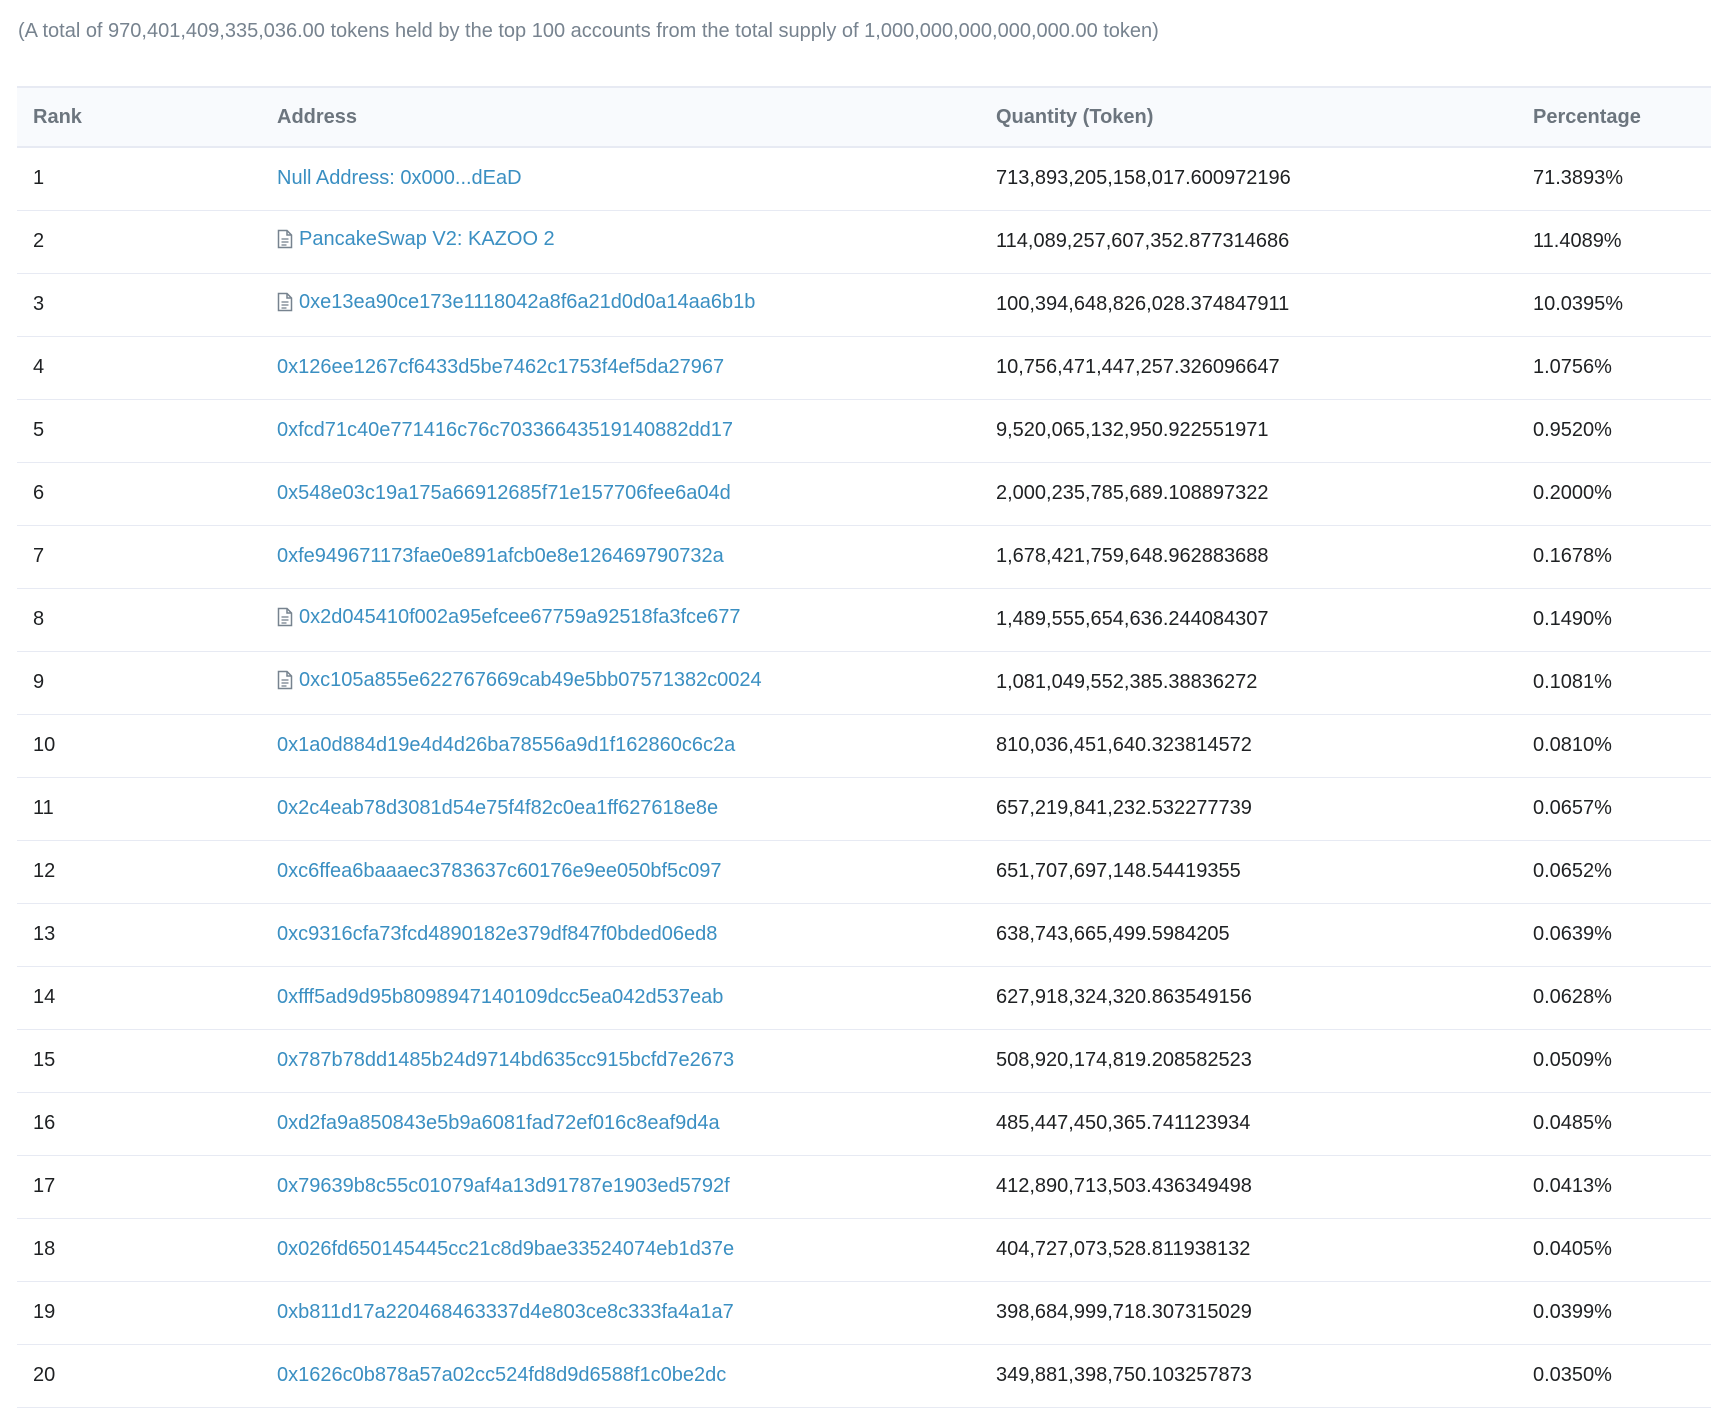 The height and width of the screenshot is (1409, 1711). What do you see at coordinates (81, 1187) in the screenshot?
I see `rank-cell: 17` at bounding box center [81, 1187].